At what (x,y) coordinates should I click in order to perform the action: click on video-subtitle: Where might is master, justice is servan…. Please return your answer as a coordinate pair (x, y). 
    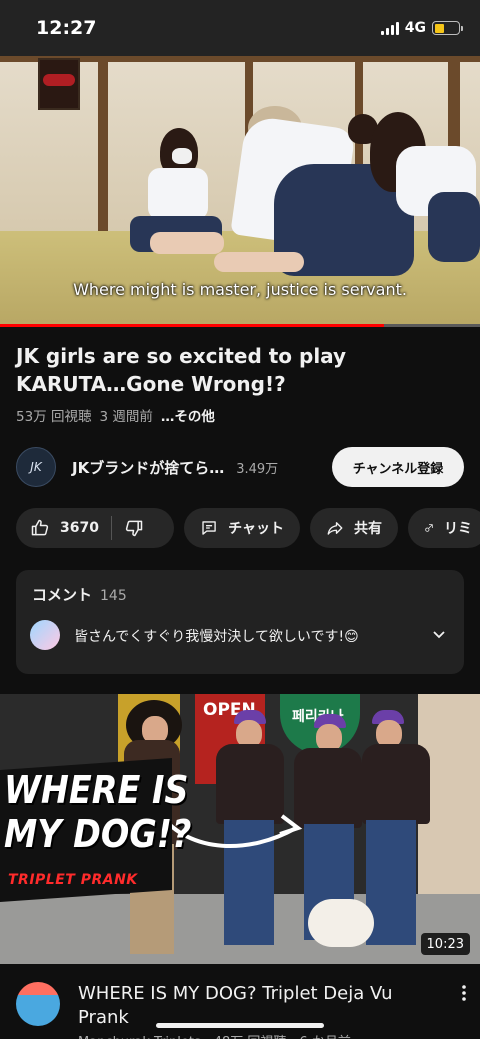
    Looking at the image, I should click on (240, 289).